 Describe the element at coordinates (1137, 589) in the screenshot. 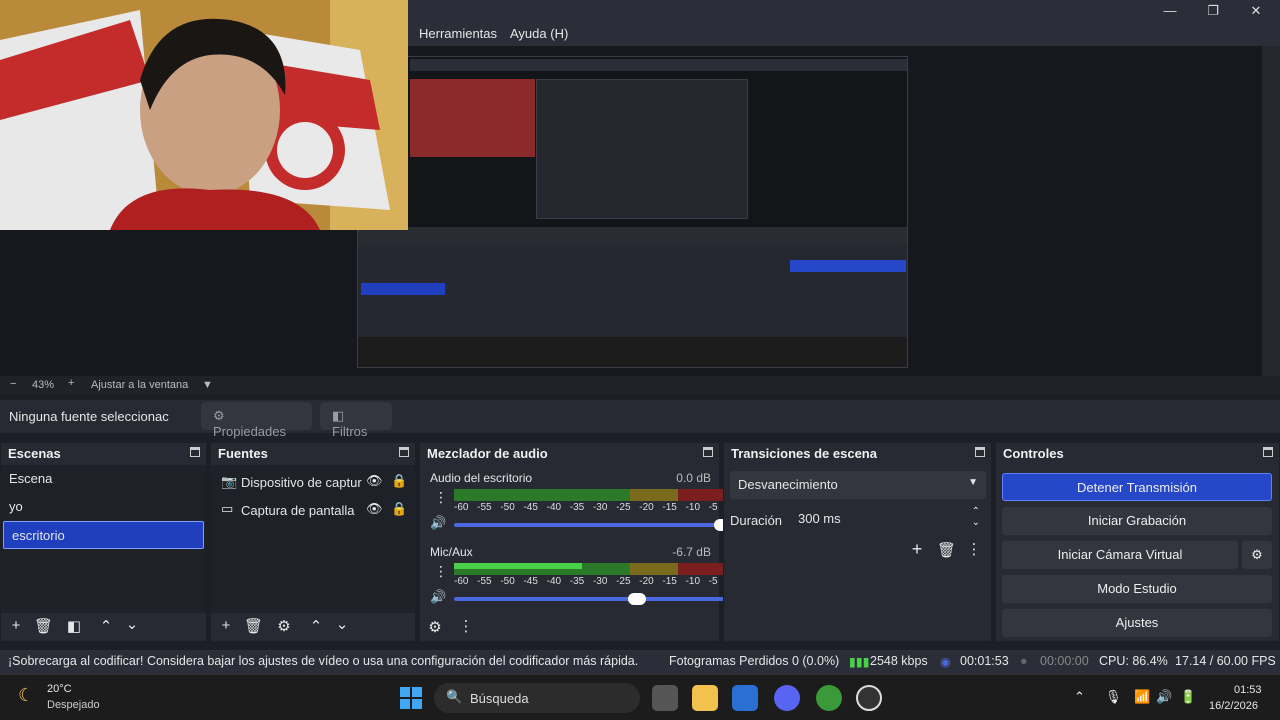

I see `studio-mode-button: Modo Estudio` at that location.